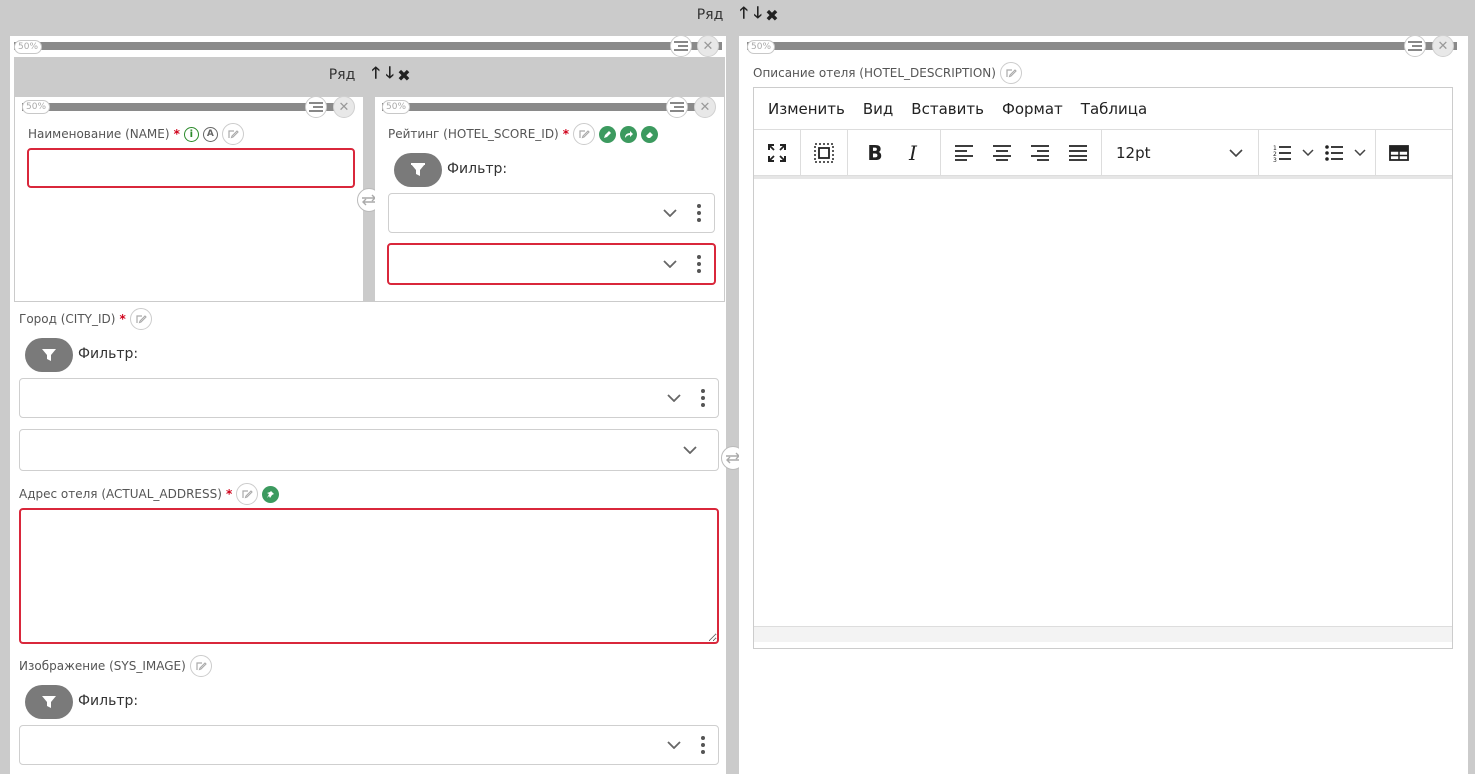  What do you see at coordinates (187, 107) in the screenshot?
I see `inner-left-width-bar` at bounding box center [187, 107].